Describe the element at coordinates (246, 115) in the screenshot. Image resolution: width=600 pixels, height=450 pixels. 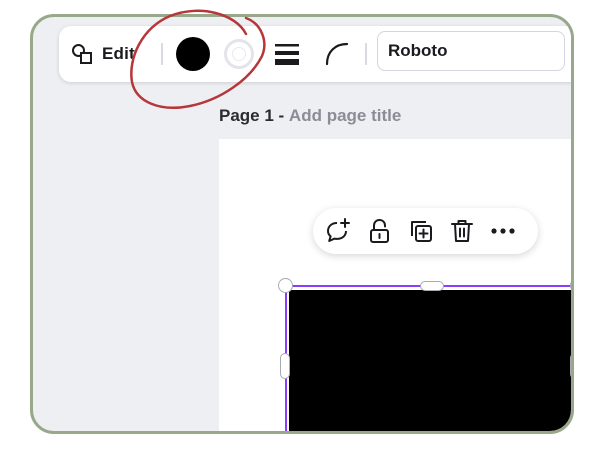
I see `page-number-label: Page 1` at that location.